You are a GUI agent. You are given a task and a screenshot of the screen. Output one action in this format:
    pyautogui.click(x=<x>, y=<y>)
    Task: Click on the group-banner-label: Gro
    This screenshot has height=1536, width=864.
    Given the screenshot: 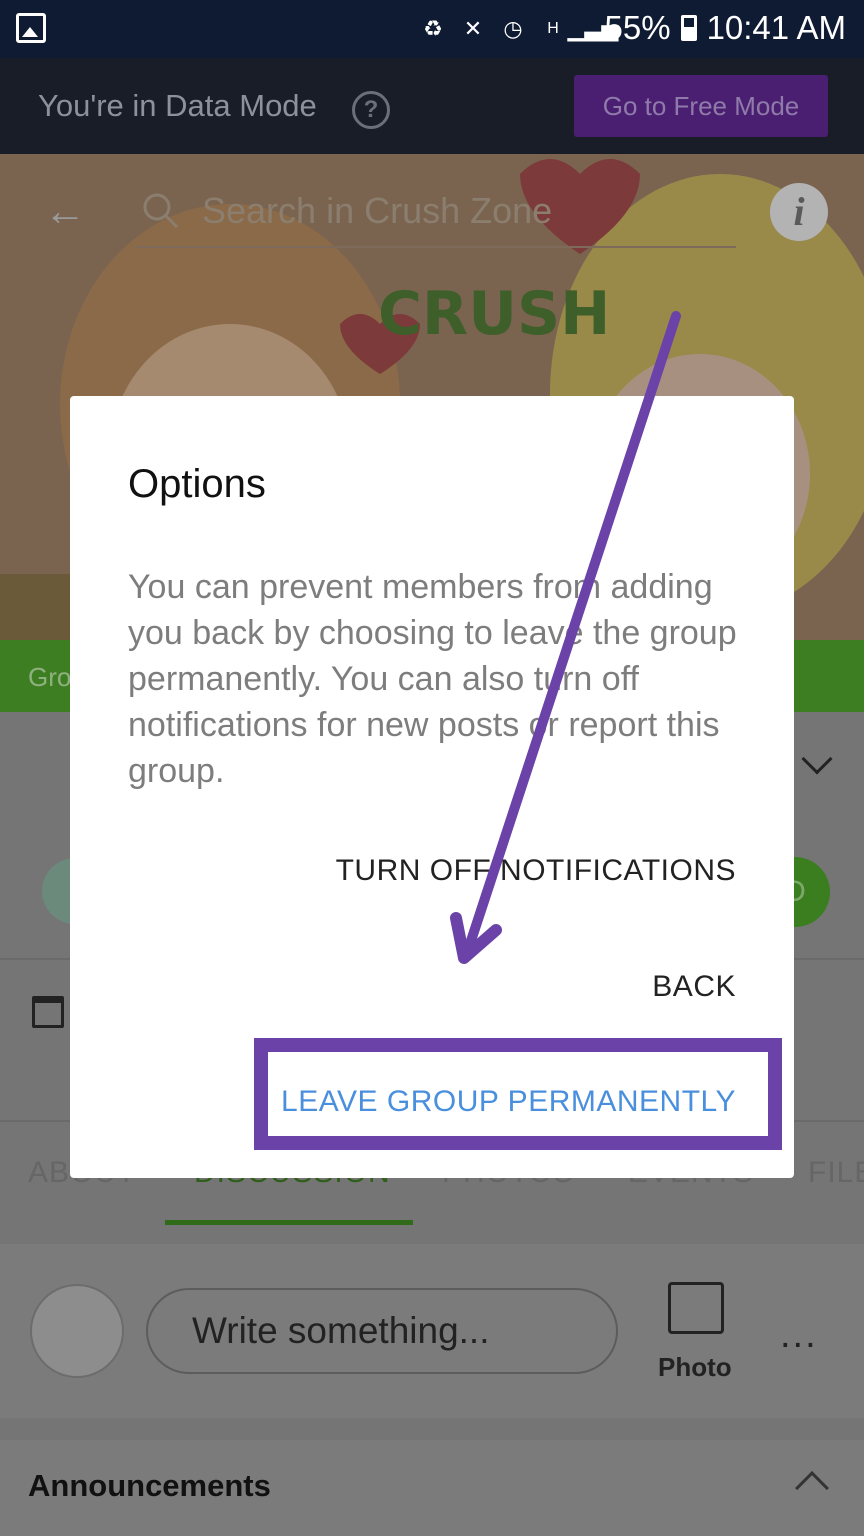 What is the action you would take?
    pyautogui.click(x=50, y=677)
    